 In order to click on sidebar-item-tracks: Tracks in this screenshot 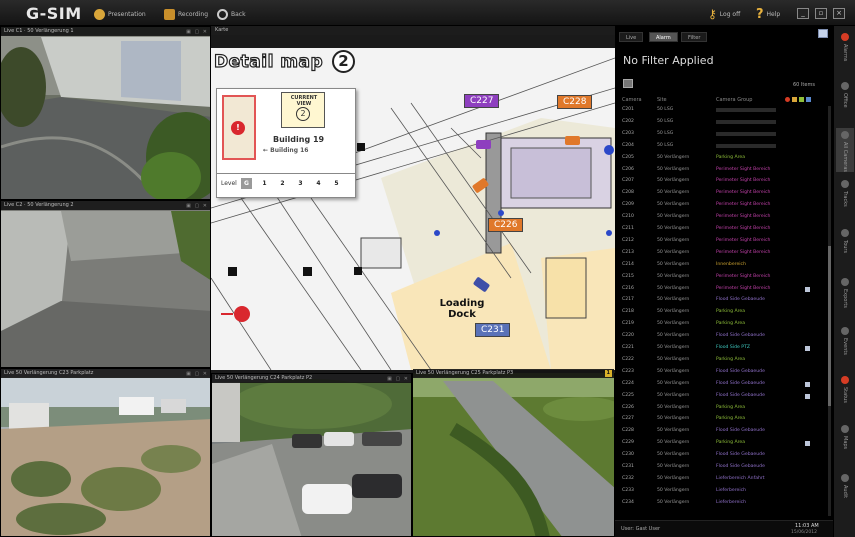, I will do `click(845, 199)`.